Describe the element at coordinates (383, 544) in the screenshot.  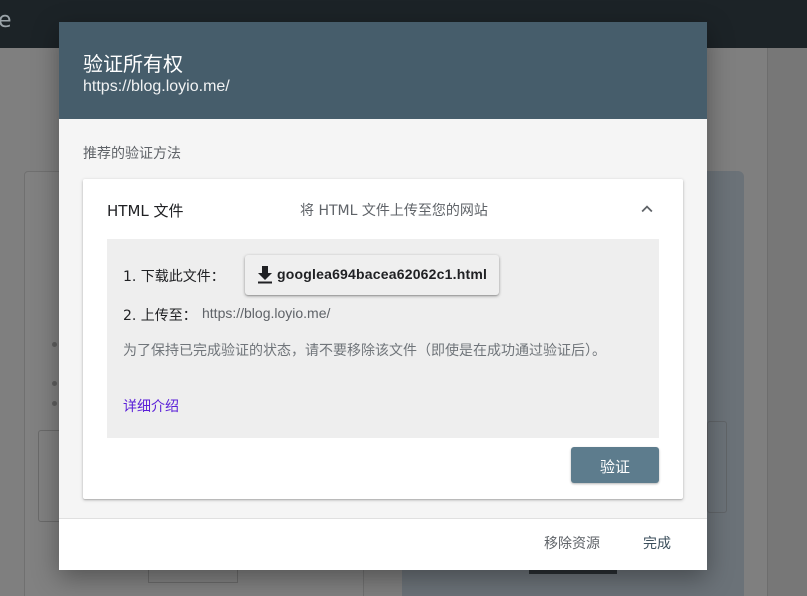
I see `dialog-footer: 移除资源 完成` at that location.